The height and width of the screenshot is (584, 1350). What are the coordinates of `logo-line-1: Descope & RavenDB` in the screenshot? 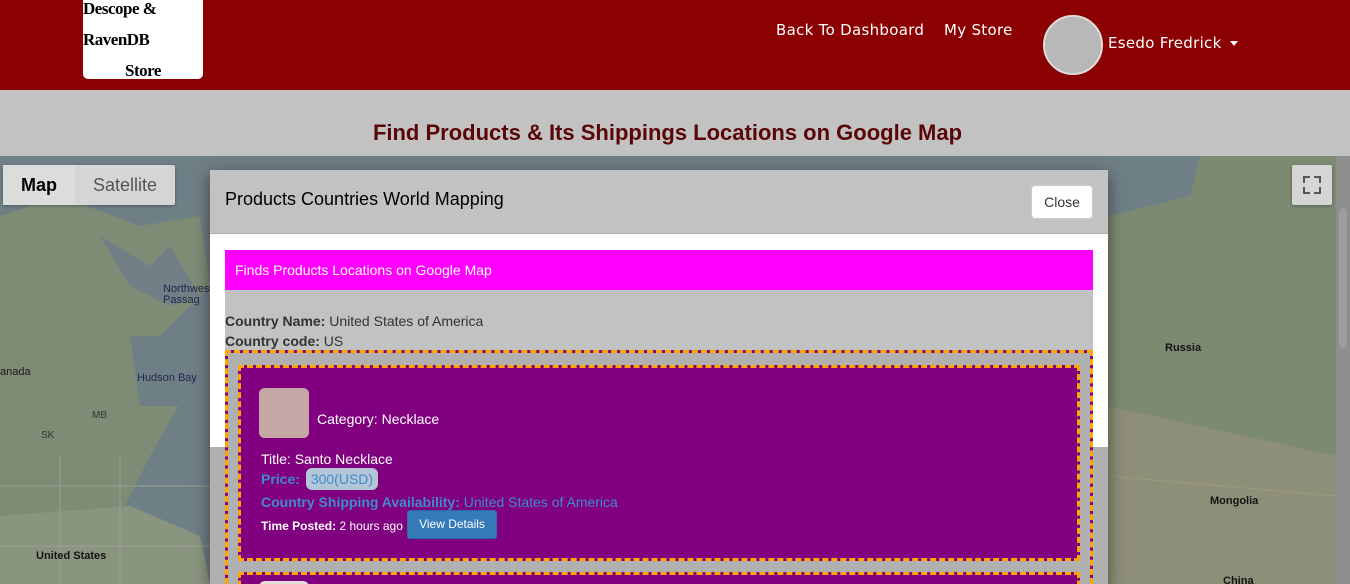 It's located at (120, 24).